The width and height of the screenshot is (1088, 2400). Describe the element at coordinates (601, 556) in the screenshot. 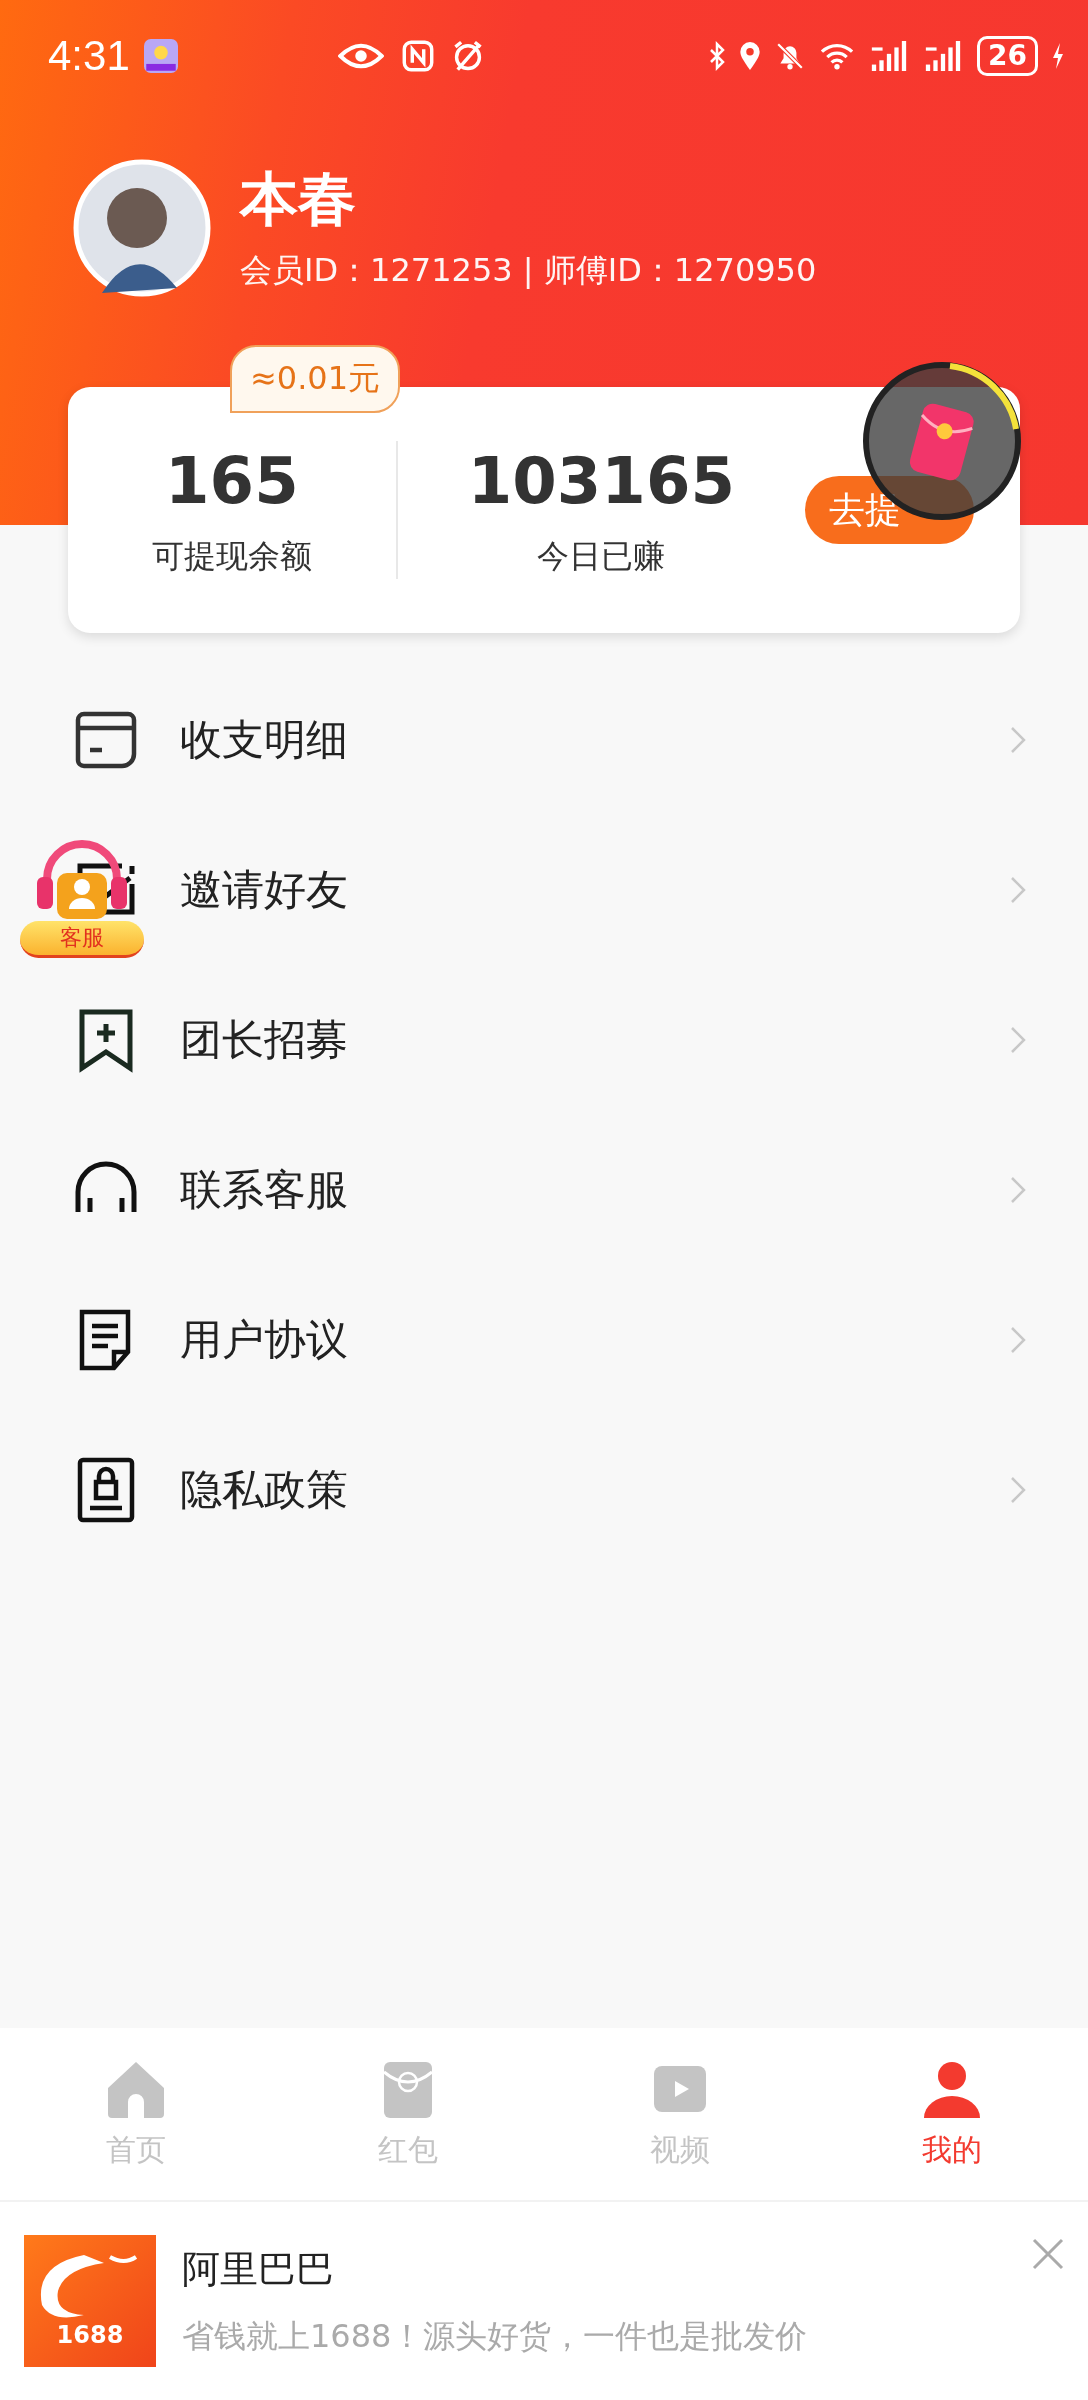

I see `stat-label: 今日已赚` at that location.